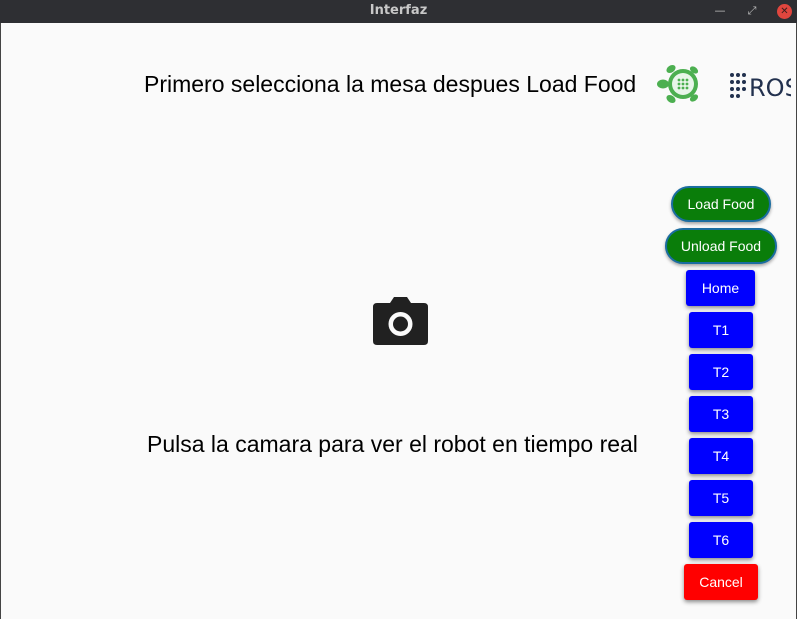 The width and height of the screenshot is (797, 619). Describe the element at coordinates (784, 11) in the screenshot. I see `close-icon: ✕` at that location.